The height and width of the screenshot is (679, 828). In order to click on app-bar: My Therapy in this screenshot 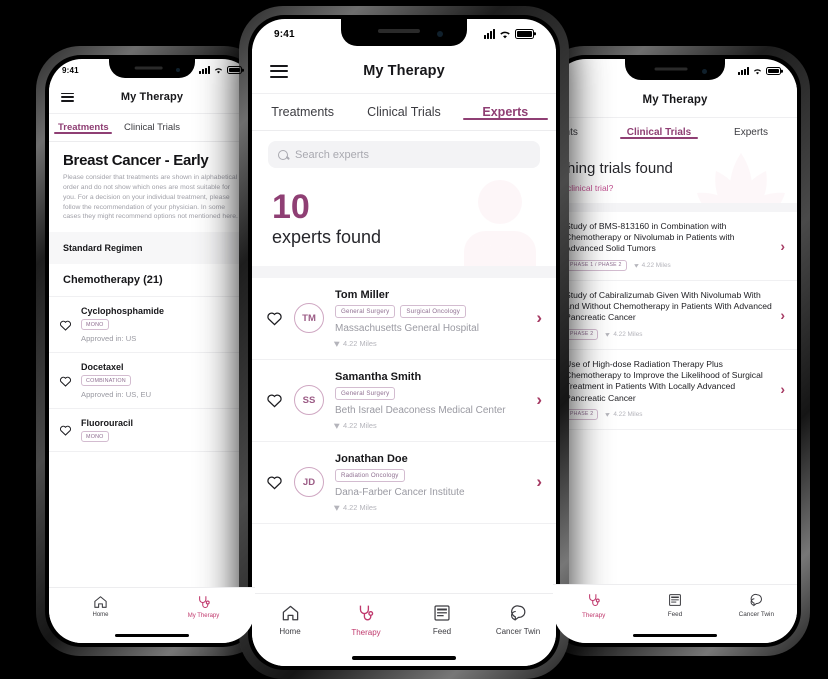, I will do `click(675, 100)`.